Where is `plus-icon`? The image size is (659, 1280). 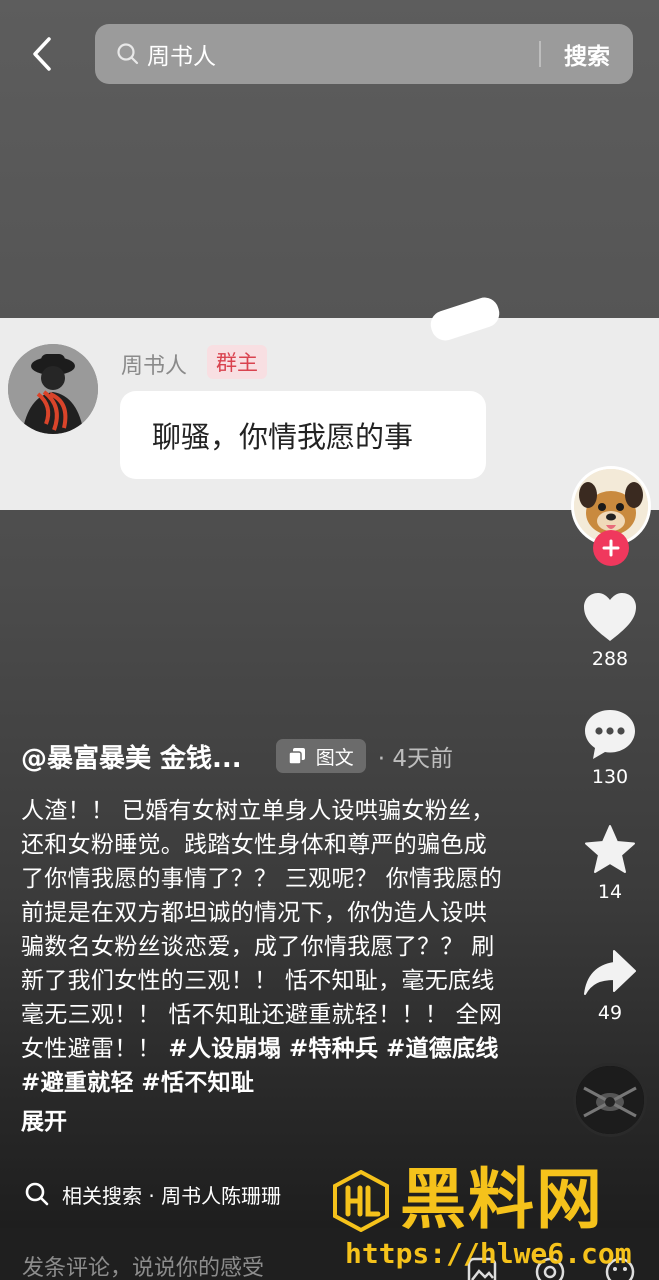
plus-icon is located at coordinates (611, 548).